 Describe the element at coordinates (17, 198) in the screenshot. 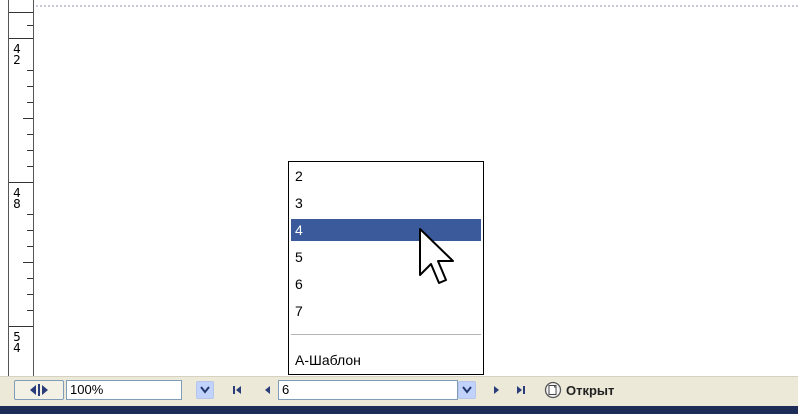

I see `ruler-label: 48` at that location.